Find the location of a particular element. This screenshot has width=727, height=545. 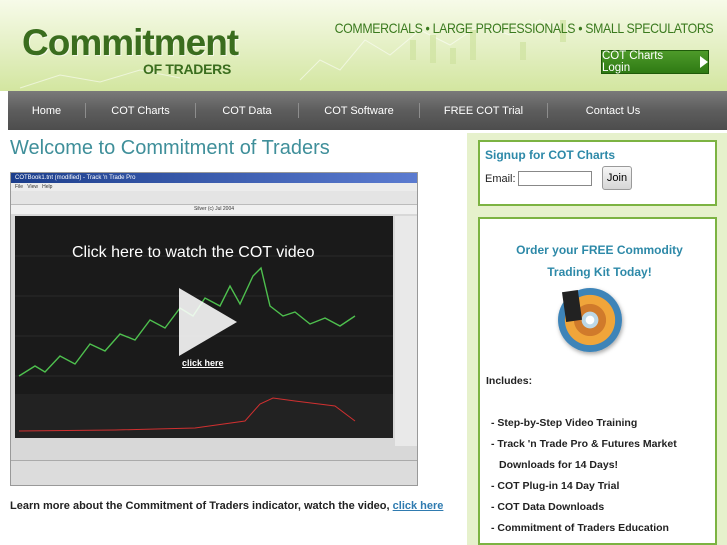

login-button-label: COT Charts Login is located at coordinates (633, 62).